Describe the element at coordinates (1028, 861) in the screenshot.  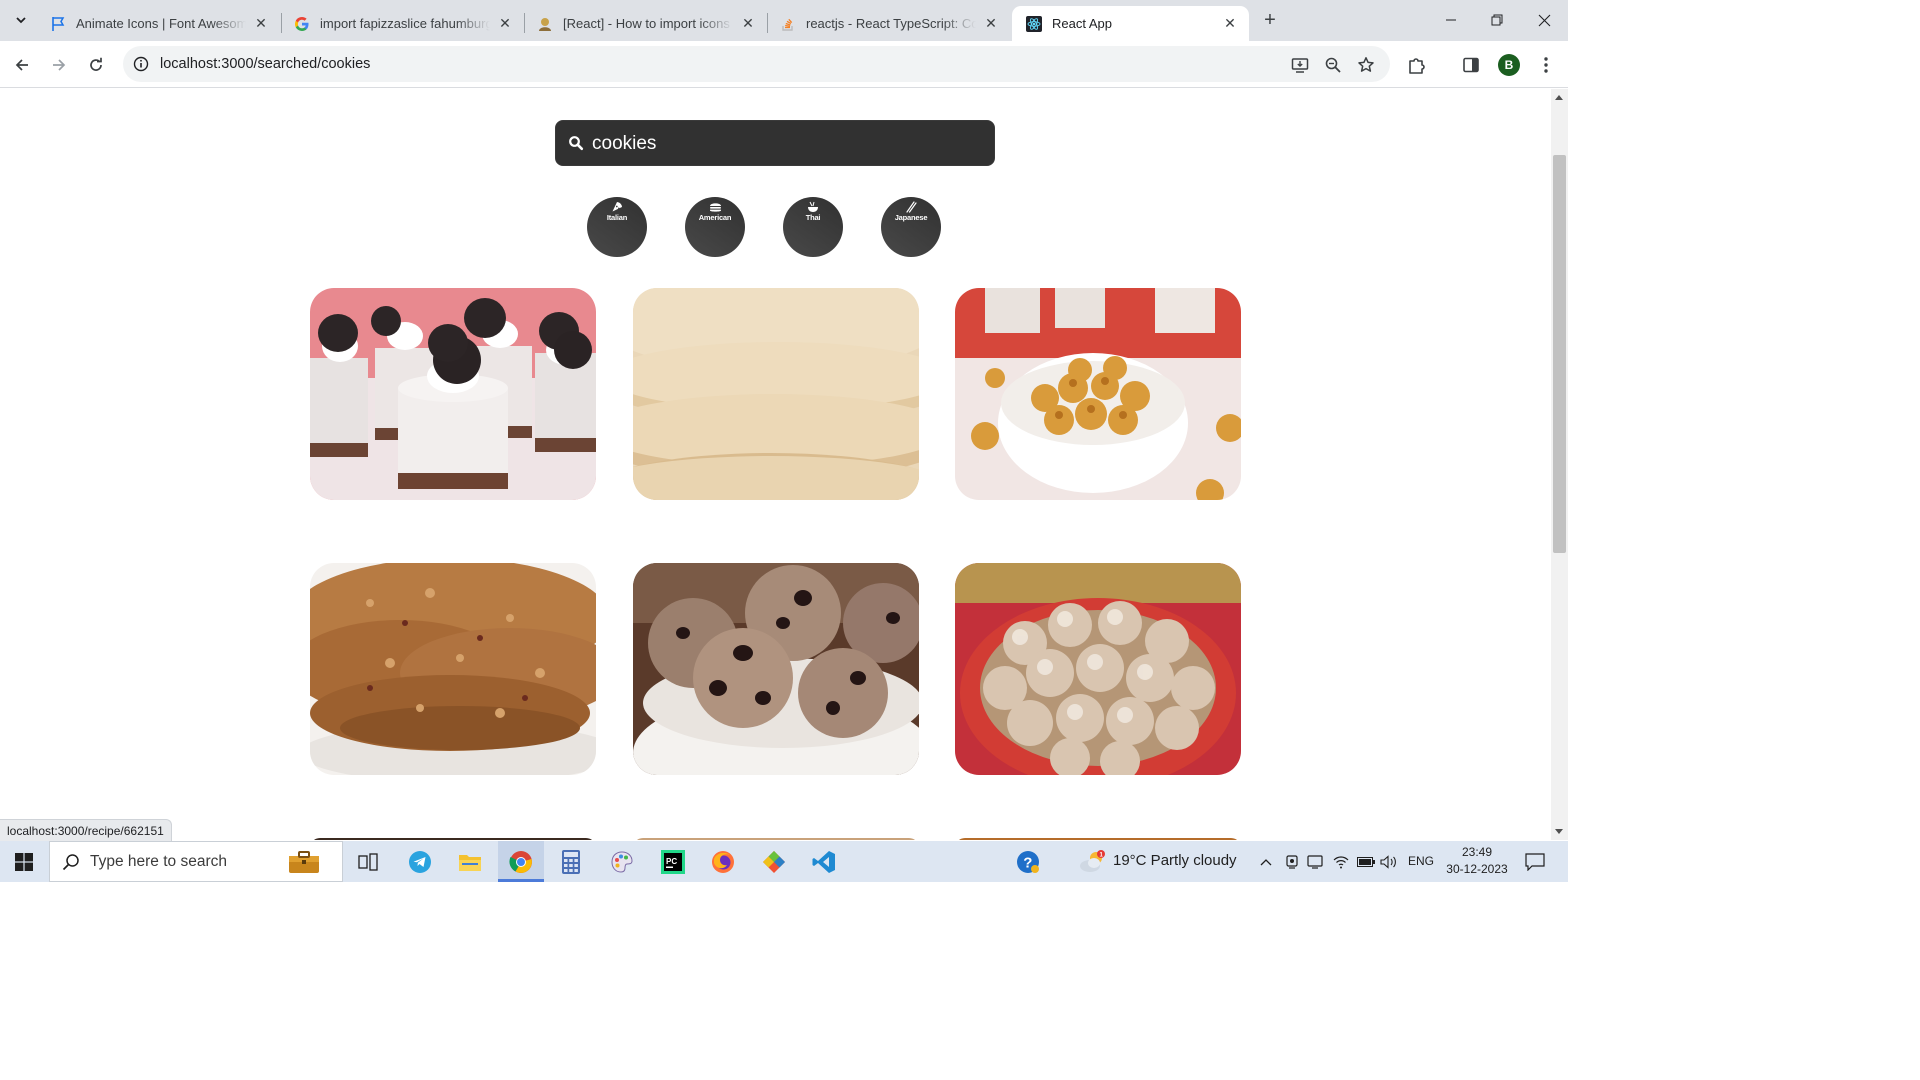
I see `help-button: ?` at that location.